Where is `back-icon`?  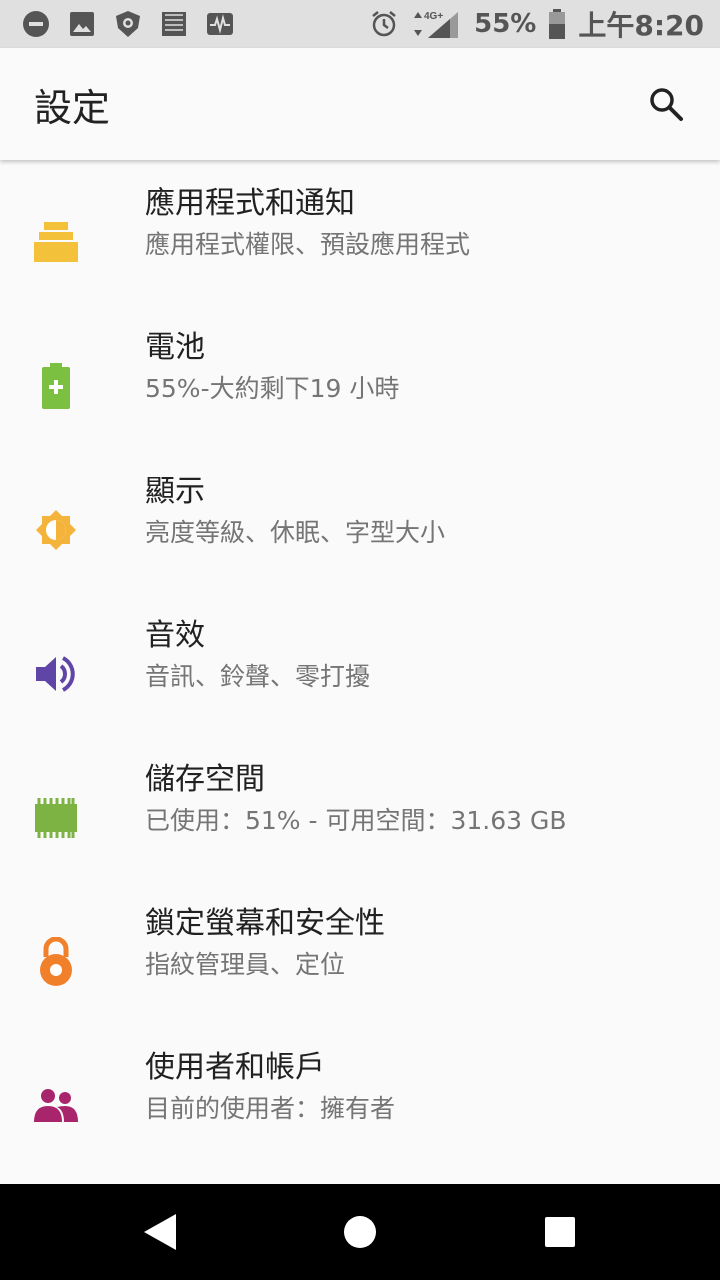
back-icon is located at coordinates (160, 1232).